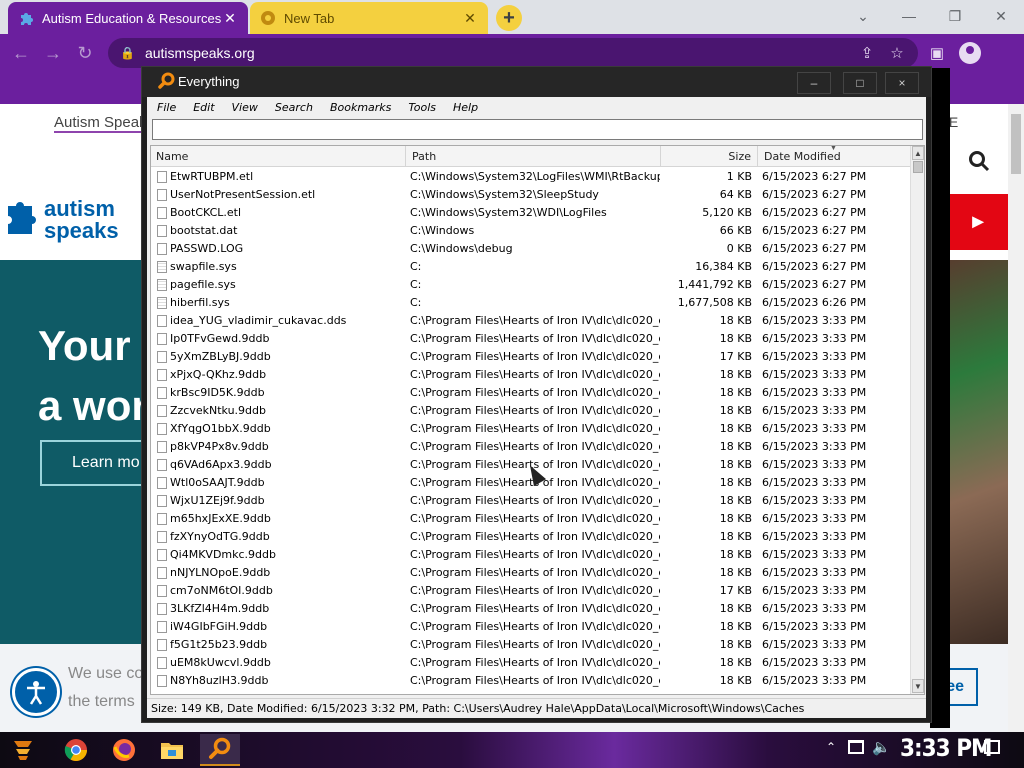 The image size is (1024, 768). I want to click on site-nav-link: Autism Speak, so click(100, 123).